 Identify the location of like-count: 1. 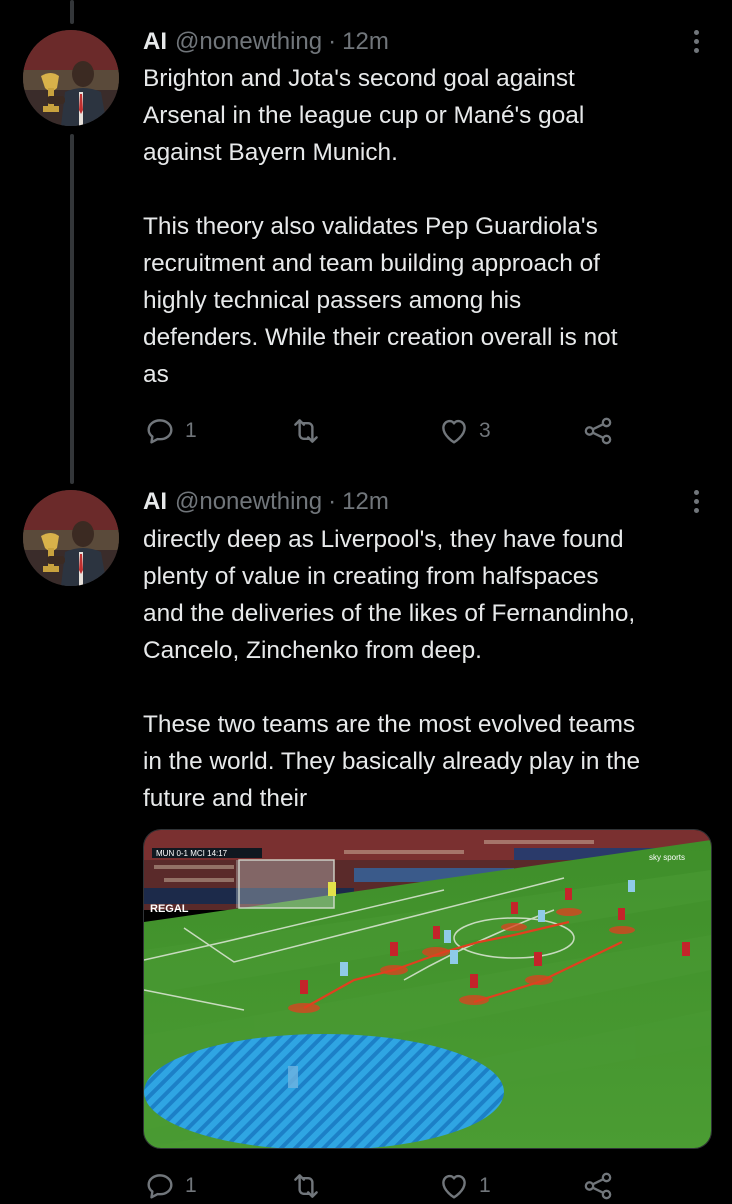
(485, 1185).